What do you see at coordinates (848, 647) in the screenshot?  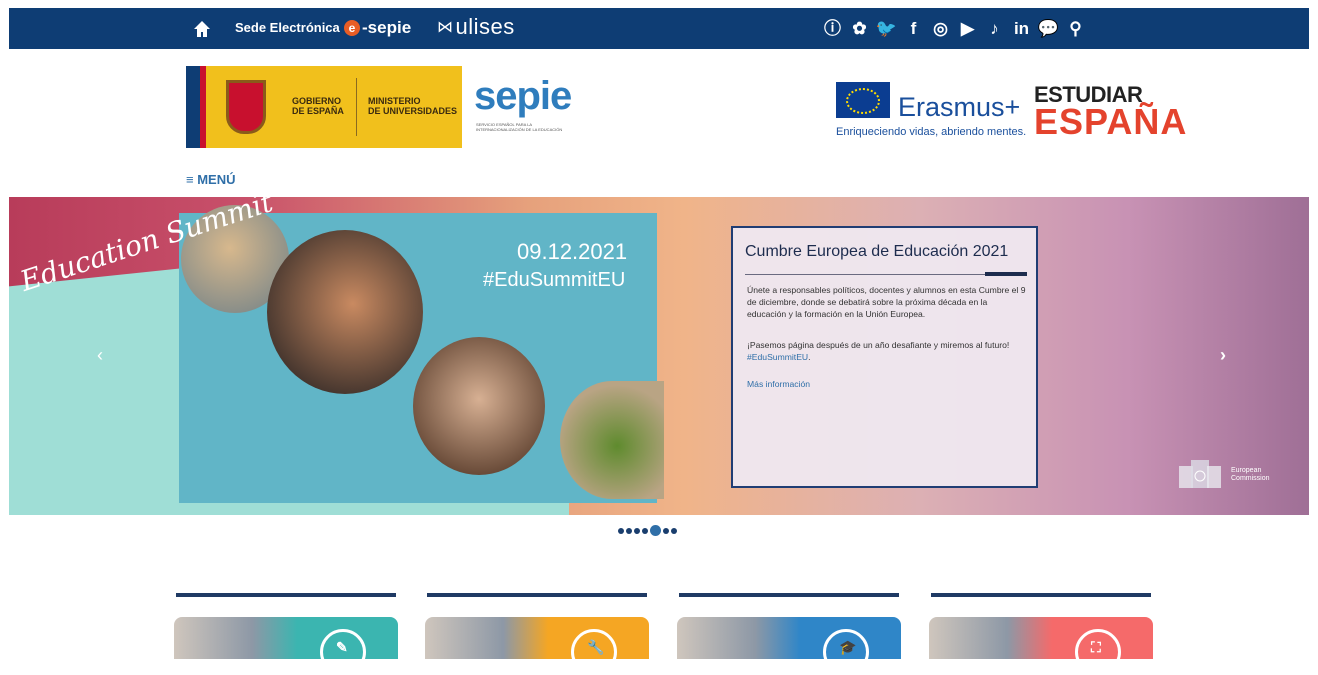 I see `card-icon: 🎓` at bounding box center [848, 647].